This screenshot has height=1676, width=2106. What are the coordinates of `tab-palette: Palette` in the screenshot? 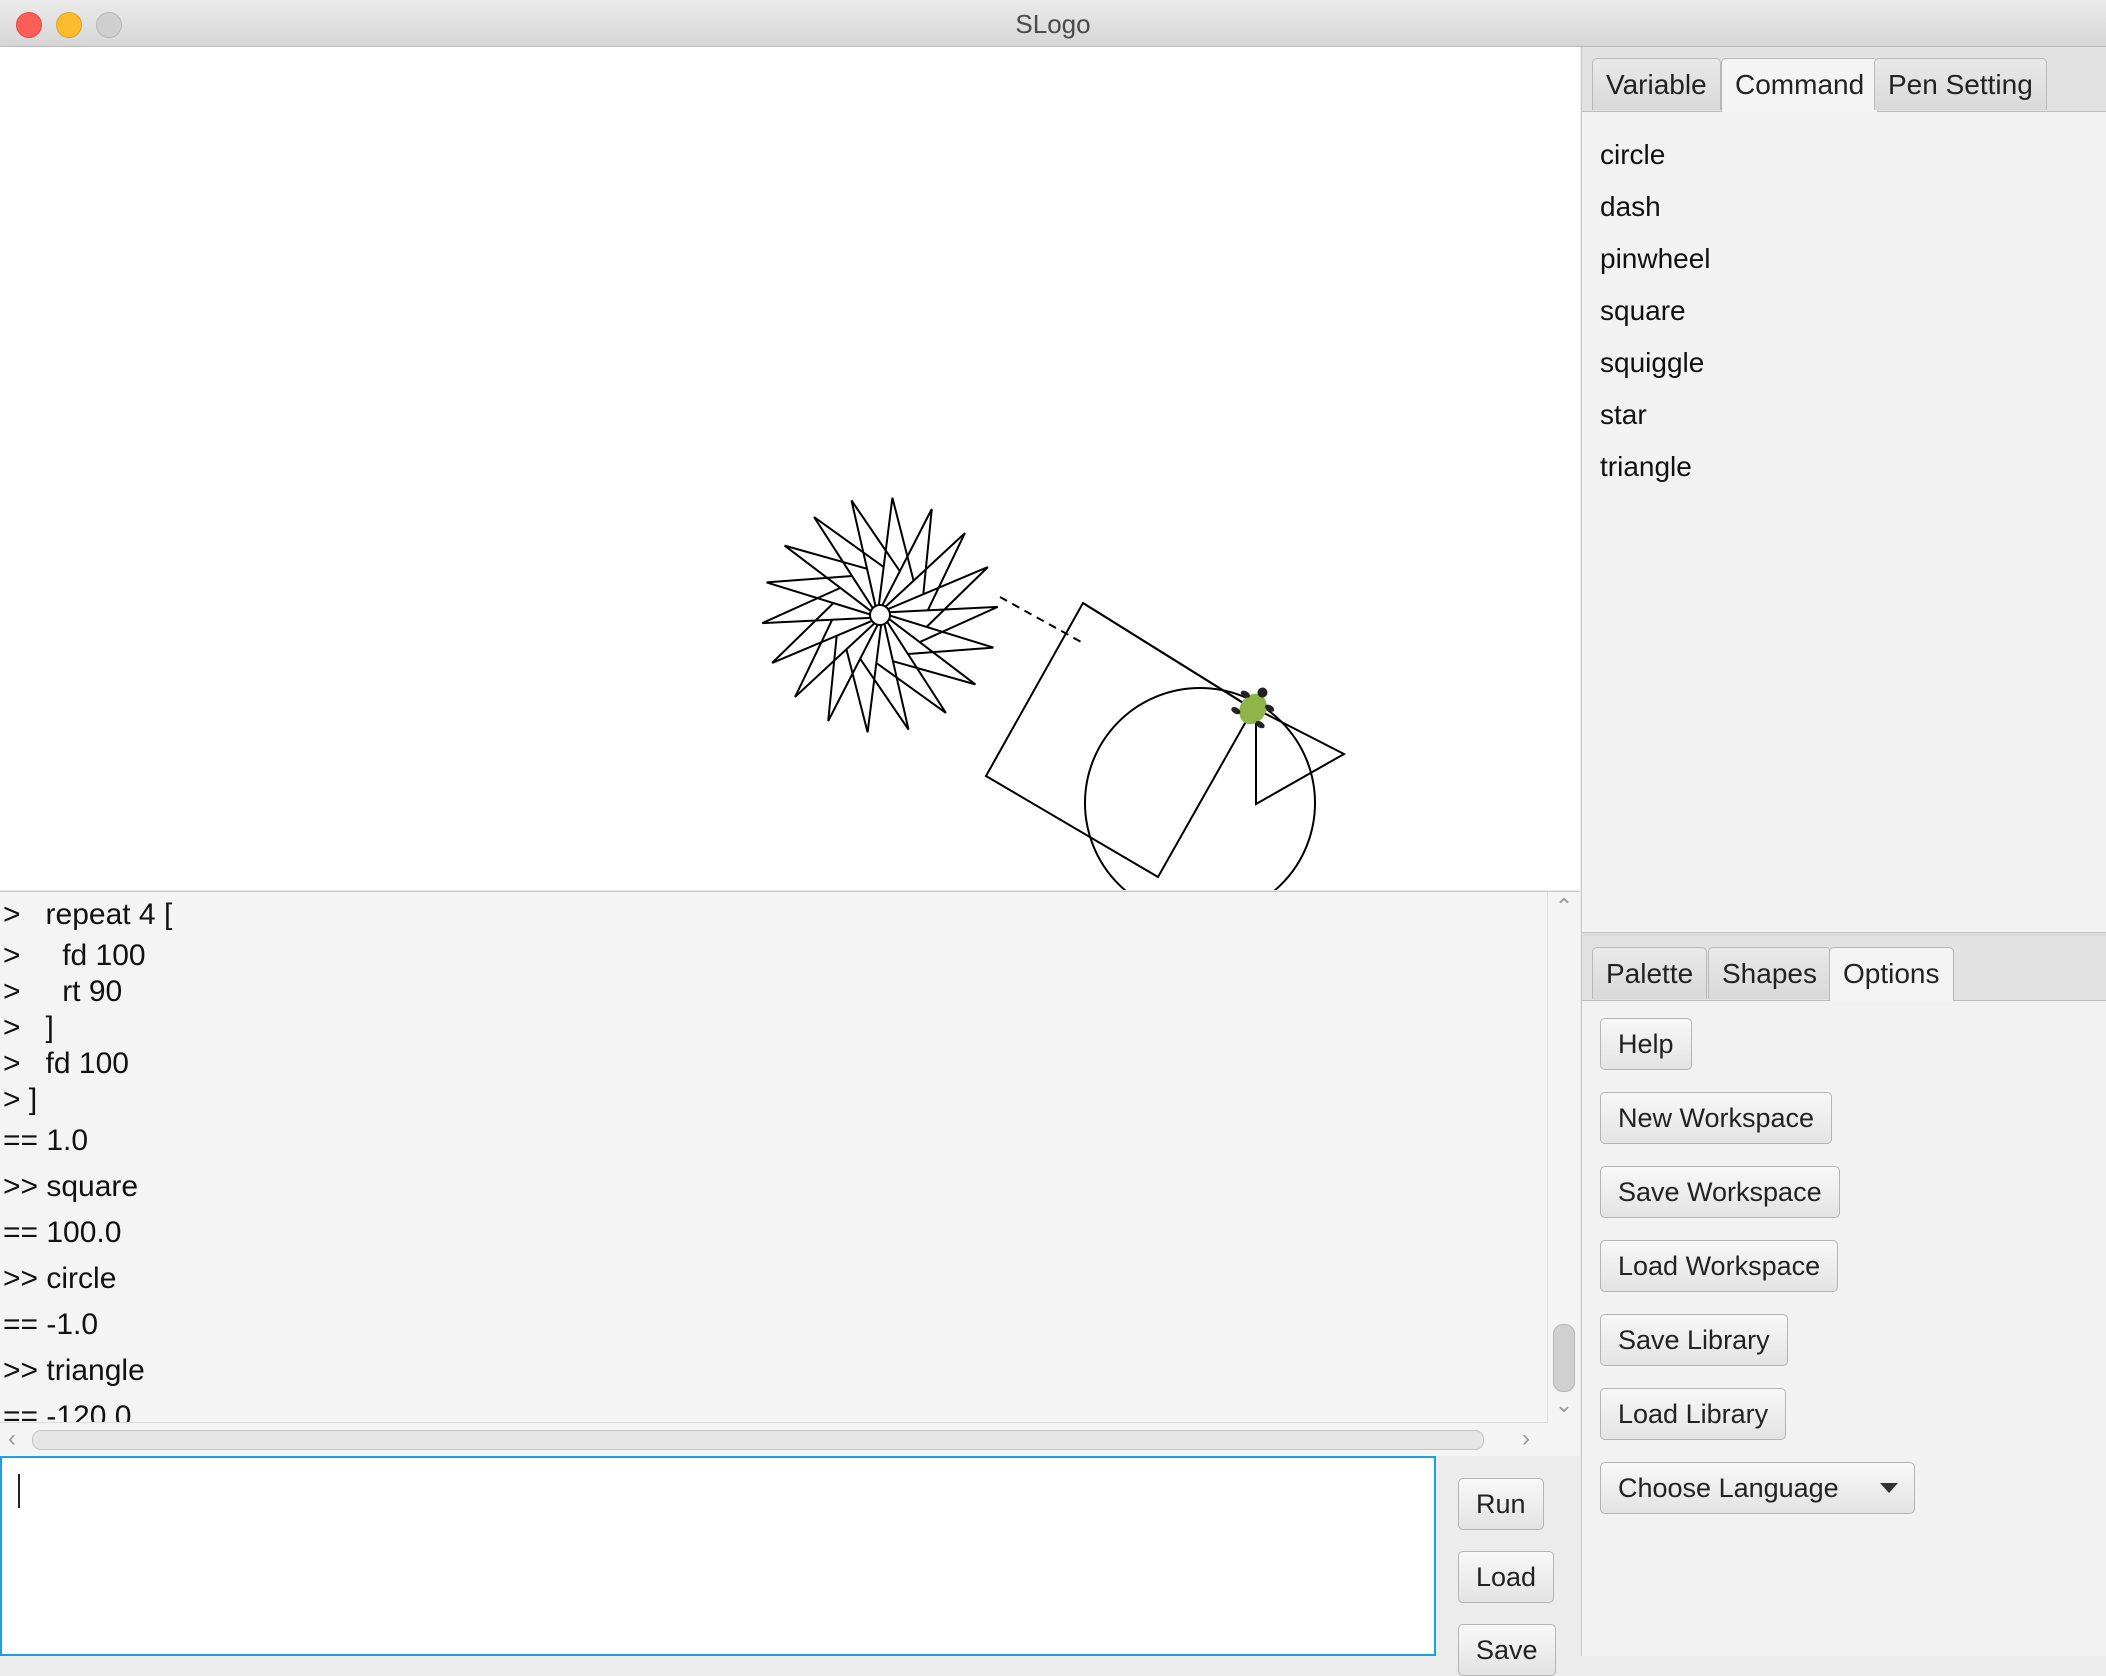 It's located at (1650, 973).